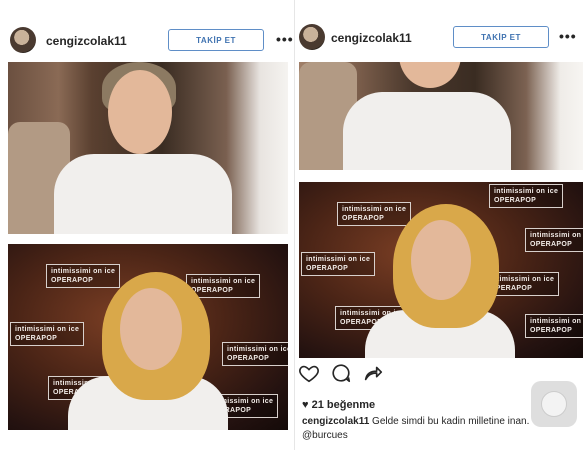 Image resolution: width=588 pixels, height=450 pixels. What do you see at coordinates (343, 405) in the screenshot?
I see `likes-label: 21 beğenme` at bounding box center [343, 405].